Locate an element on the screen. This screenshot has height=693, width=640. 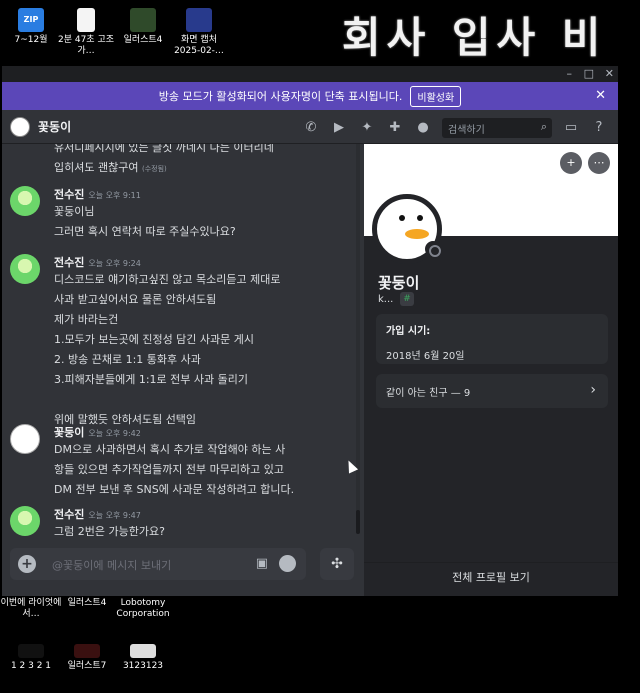
video-call-icon: ▶ is located at coordinates (339, 128).